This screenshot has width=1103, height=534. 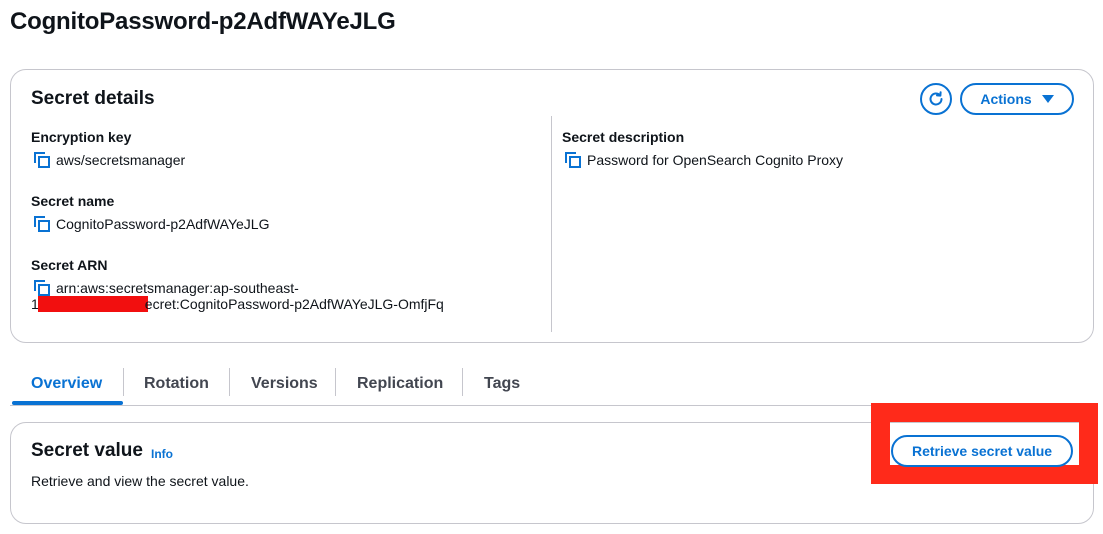 What do you see at coordinates (203, 21) in the screenshot?
I see `page-title: CognitoPassword-p2AdfWAYeJLG` at bounding box center [203, 21].